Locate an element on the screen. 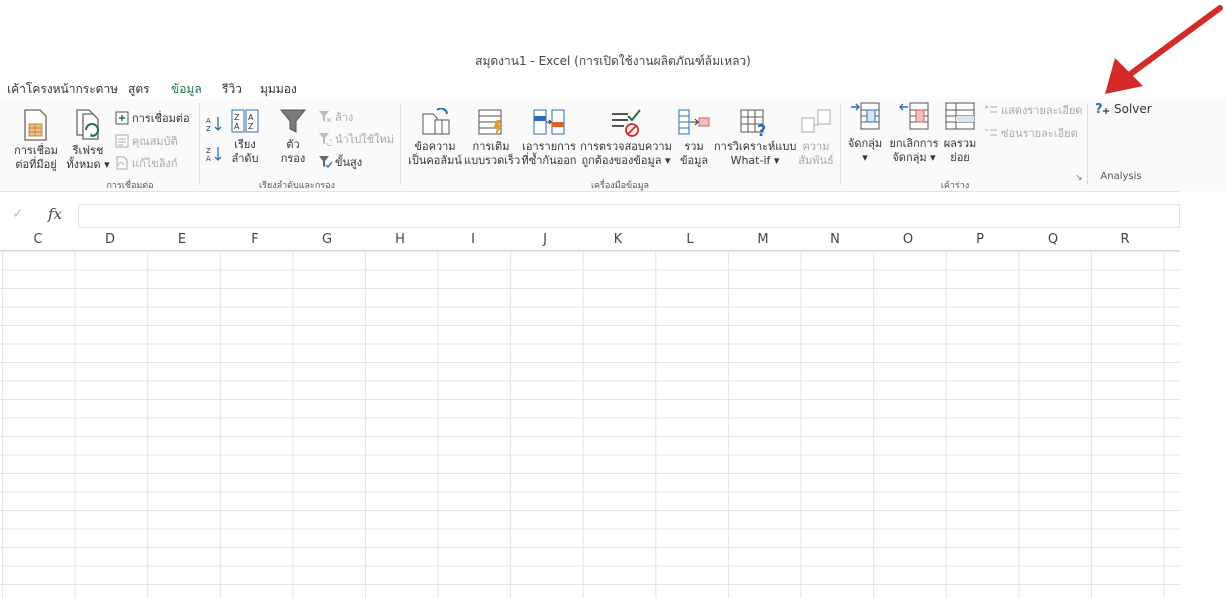  refresh-all-button: รีเฟรช ทั้งหมด ▾ is located at coordinates (88, 140).